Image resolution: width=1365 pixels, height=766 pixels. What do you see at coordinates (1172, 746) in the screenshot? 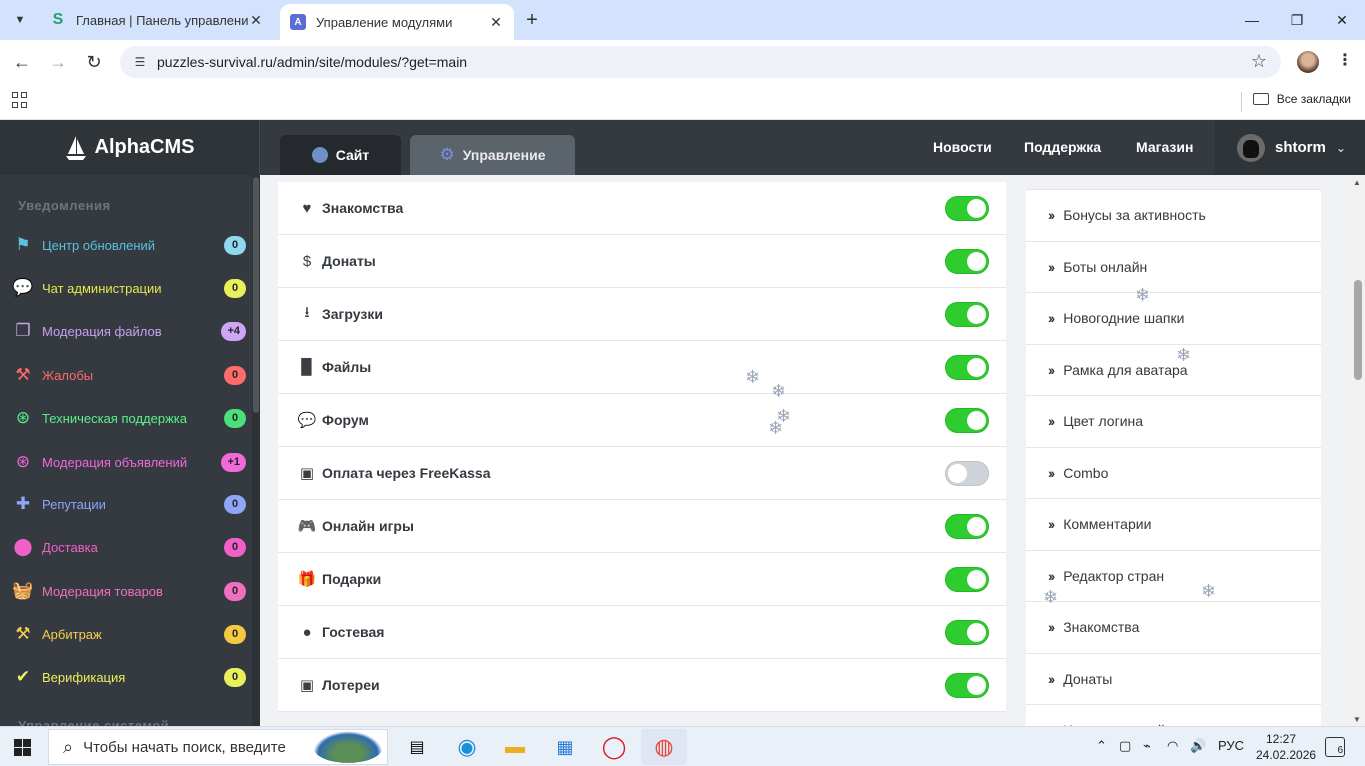
I see `wifi-icon: ◠` at bounding box center [1172, 746].